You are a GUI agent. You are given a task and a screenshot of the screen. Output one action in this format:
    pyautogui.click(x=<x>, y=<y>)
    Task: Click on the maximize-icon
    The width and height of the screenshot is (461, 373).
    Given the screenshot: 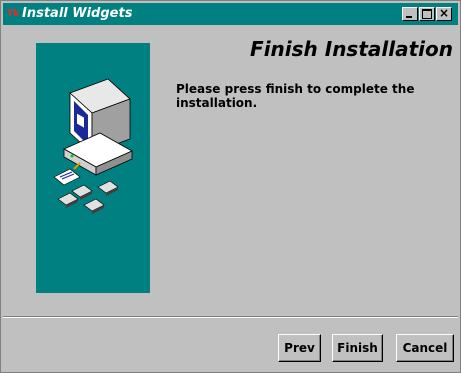 What is the action you would take?
    pyautogui.click(x=427, y=14)
    